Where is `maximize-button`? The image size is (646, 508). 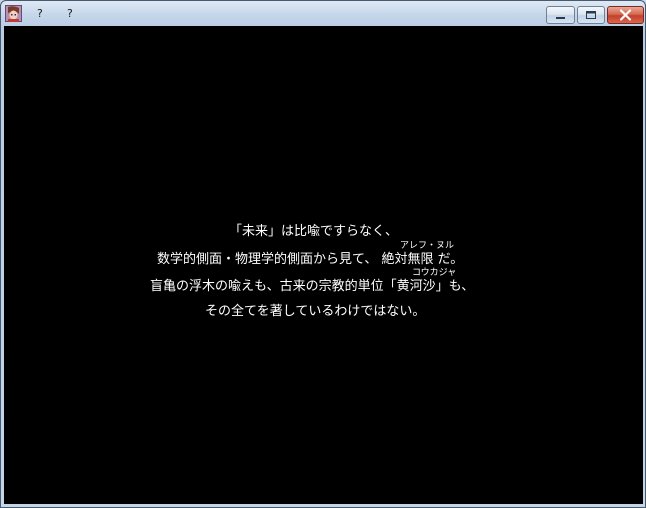
maximize-button is located at coordinates (591, 15).